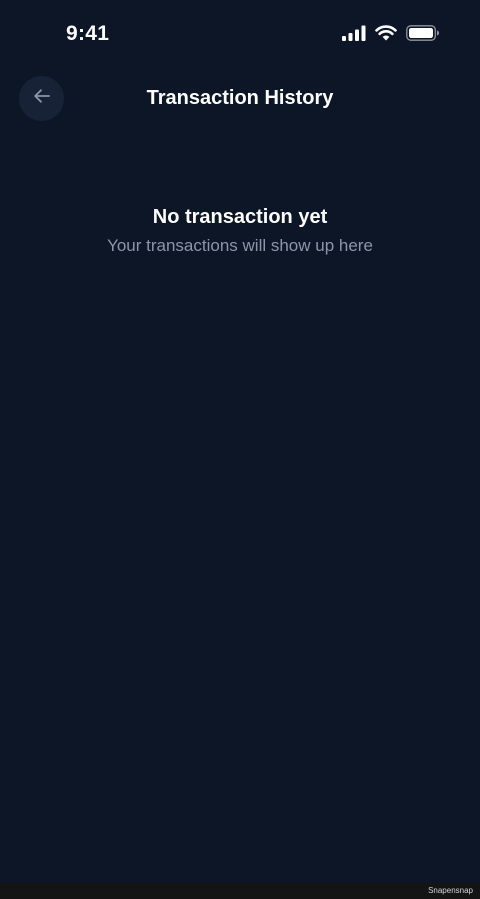 This screenshot has width=480, height=899. What do you see at coordinates (240, 891) in the screenshot?
I see `footer-strip: Snapensnap` at bounding box center [240, 891].